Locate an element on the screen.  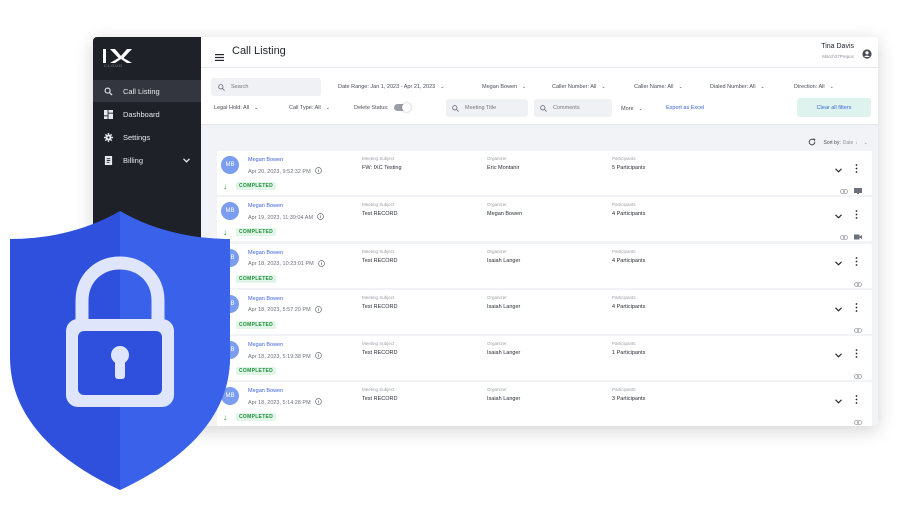
direction-filter: Direction: All ⌄ is located at coordinates (814, 87).